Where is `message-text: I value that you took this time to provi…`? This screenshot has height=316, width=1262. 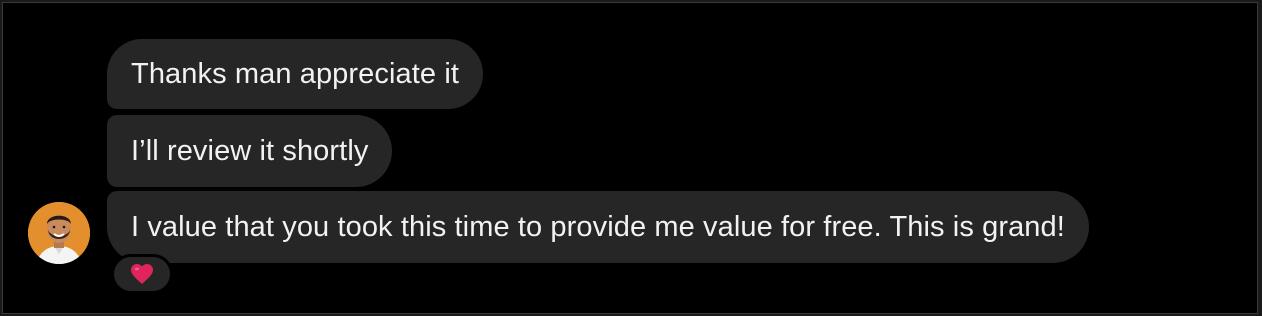
message-text: I value that you took this time to provi… is located at coordinates (598, 227).